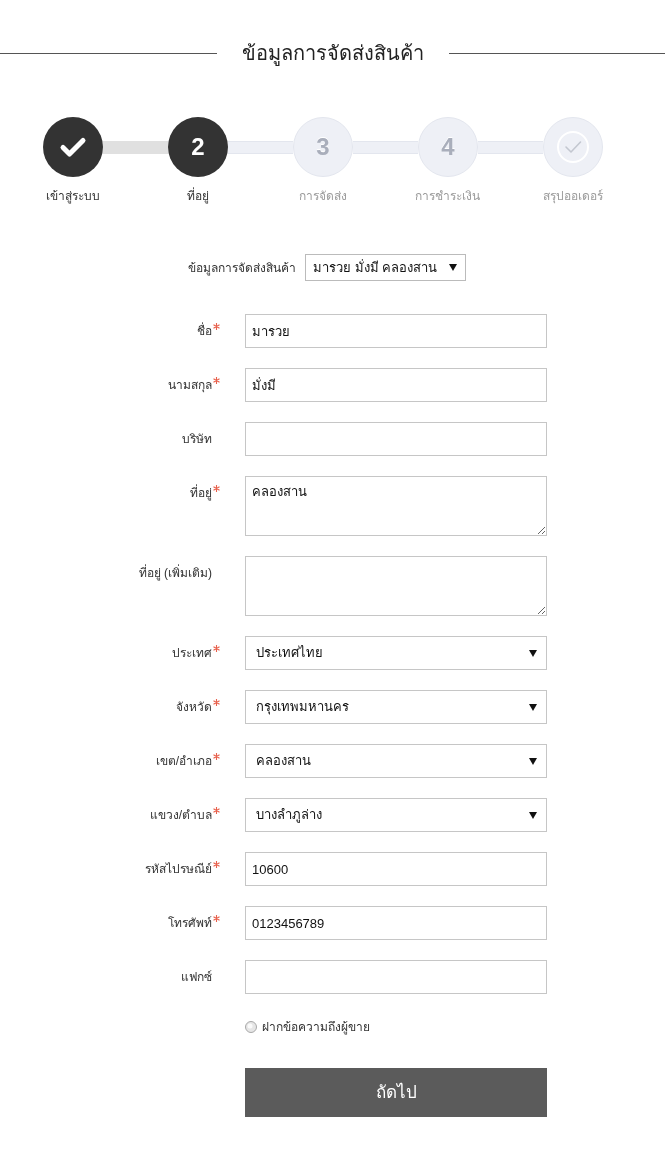  Describe the element at coordinates (192, 653) in the screenshot. I see `field-label: ประเทศ` at that location.